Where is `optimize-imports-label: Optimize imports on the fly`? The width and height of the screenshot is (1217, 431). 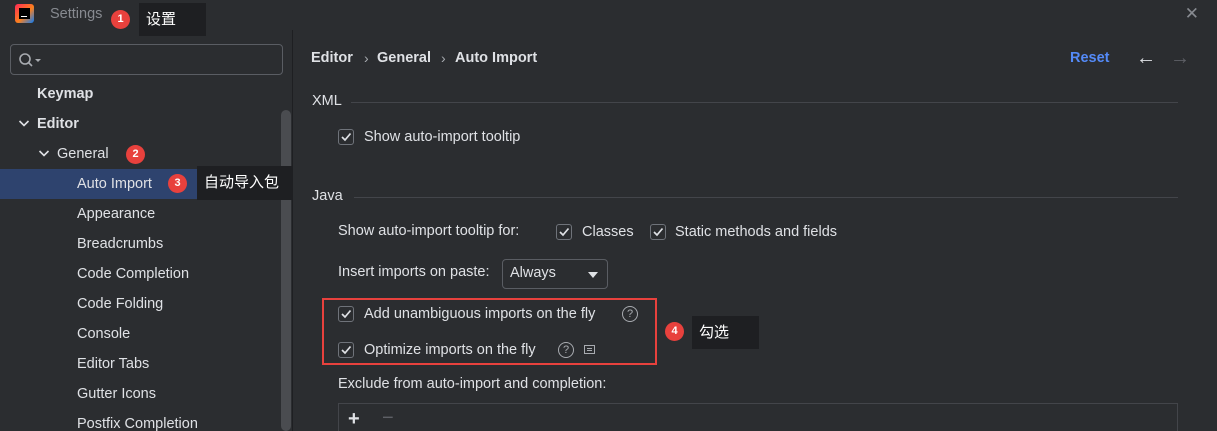
optimize-imports-label: Optimize imports on the fly is located at coordinates (450, 350).